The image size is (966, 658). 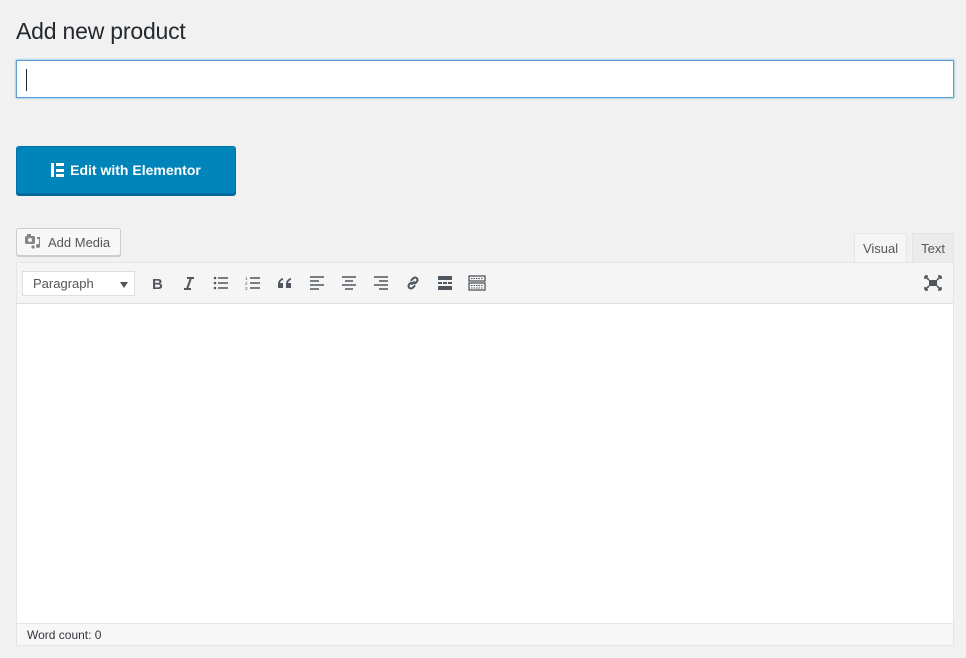 I want to click on format-select: Paragraph, so click(x=78, y=283).